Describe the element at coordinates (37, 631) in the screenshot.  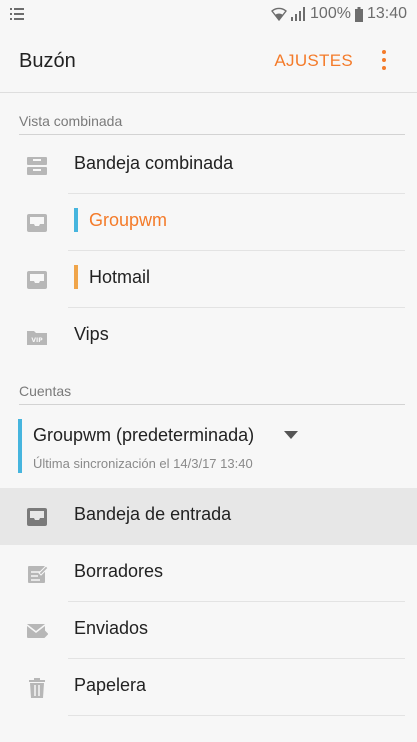
I see `sent-icon` at that location.